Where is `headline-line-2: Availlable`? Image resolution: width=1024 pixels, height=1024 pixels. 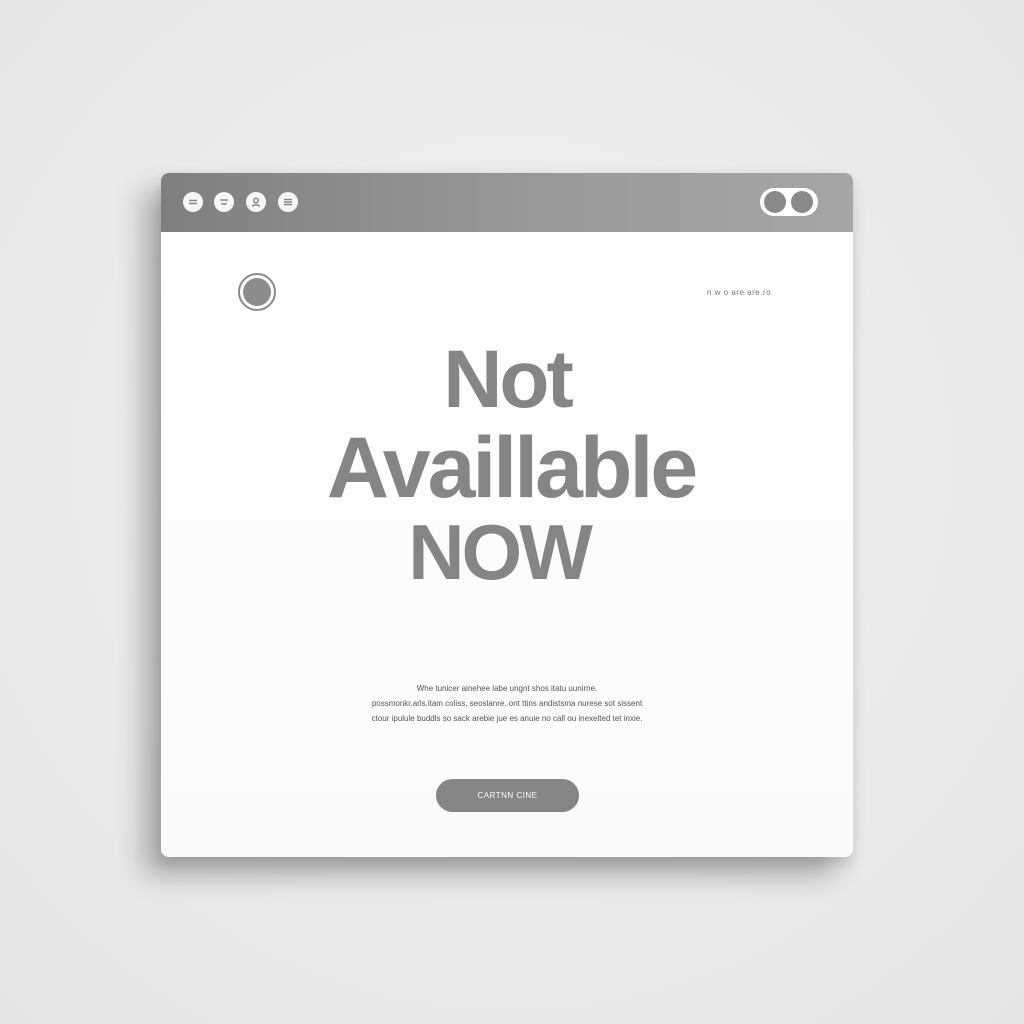 headline-line-2: Availlable is located at coordinates (512, 468).